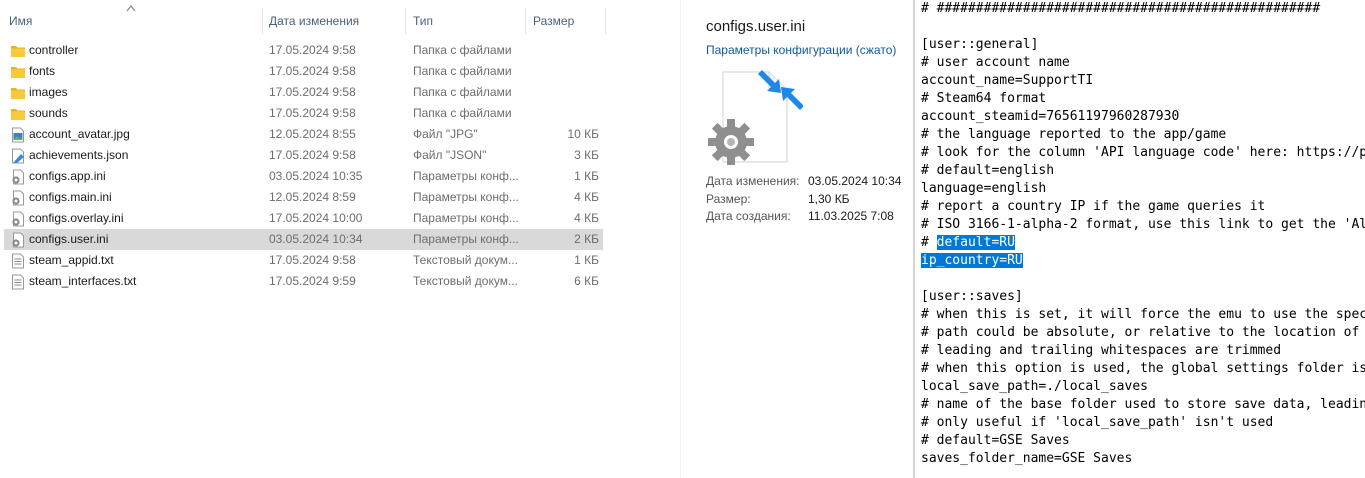 The height and width of the screenshot is (478, 1365). What do you see at coordinates (316, 176) in the screenshot?
I see `file-date: 03.05.2024 10:35` at bounding box center [316, 176].